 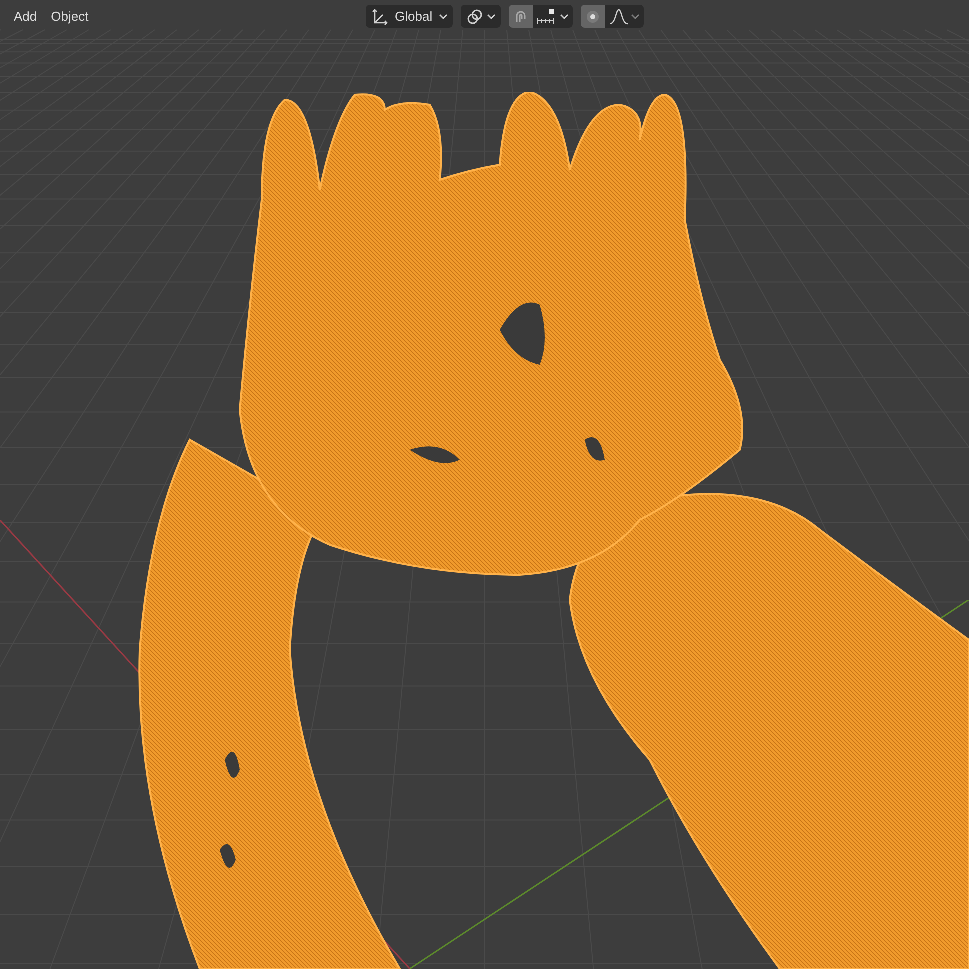 I want to click on falloff-dropdown, so click(x=624, y=16).